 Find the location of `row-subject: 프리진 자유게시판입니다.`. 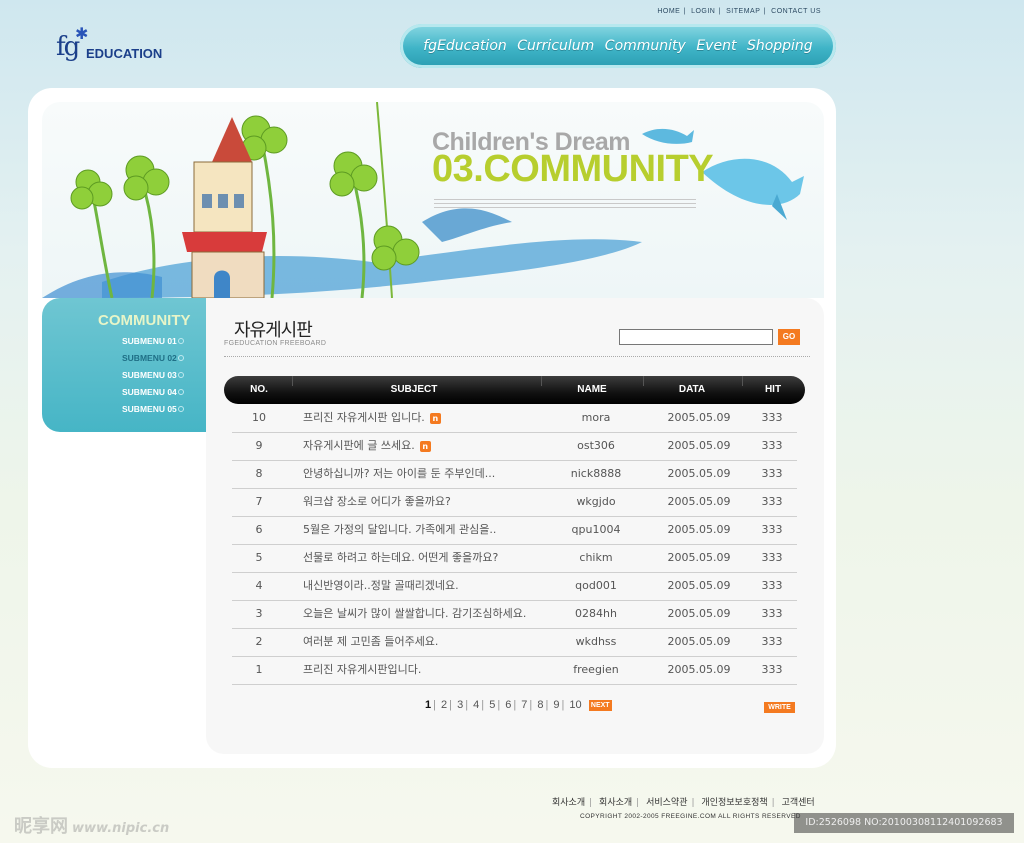

row-subject: 프리진 자유게시판입니다. is located at coordinates (362, 669).